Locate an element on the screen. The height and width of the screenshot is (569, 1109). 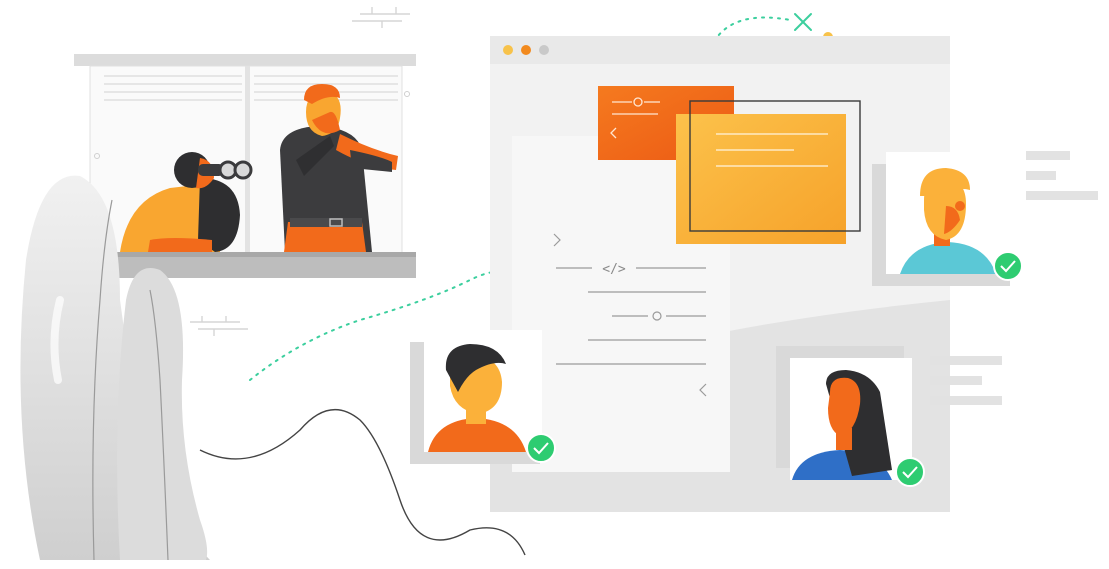
window-dot-yellow is located at coordinates (508, 50).